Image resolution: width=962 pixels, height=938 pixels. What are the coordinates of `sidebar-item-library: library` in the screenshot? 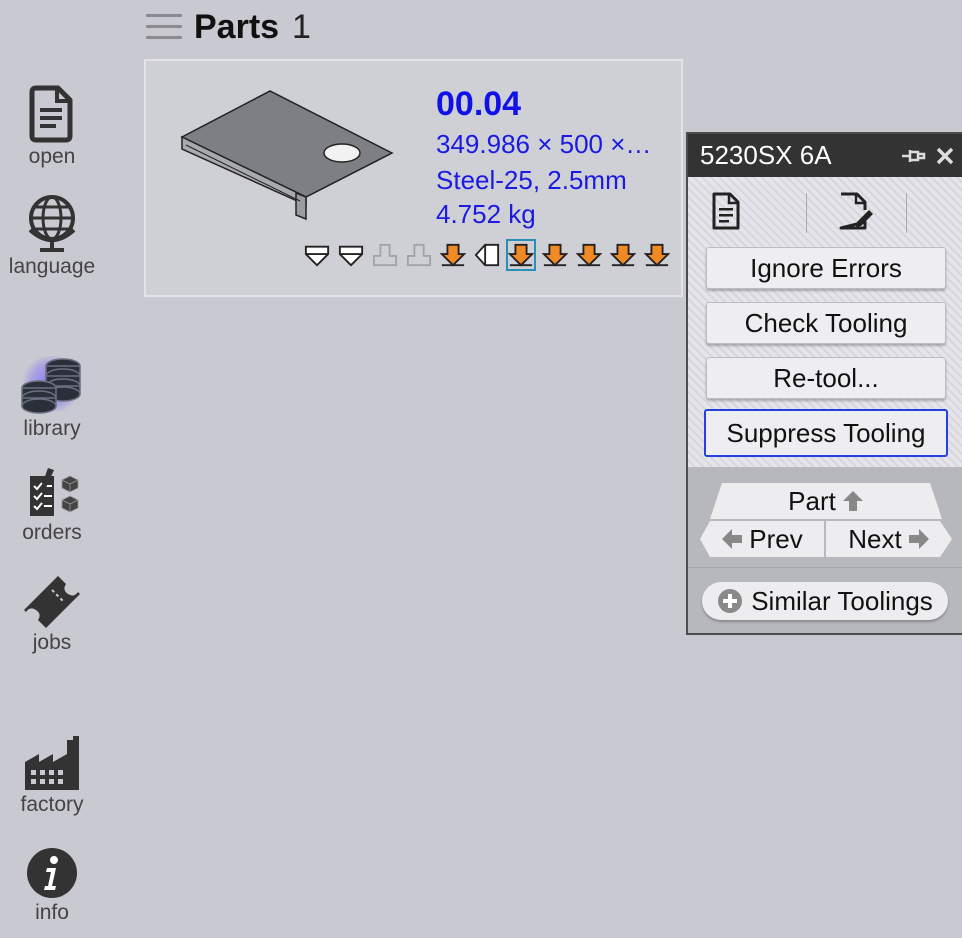 It's located at (52, 396).